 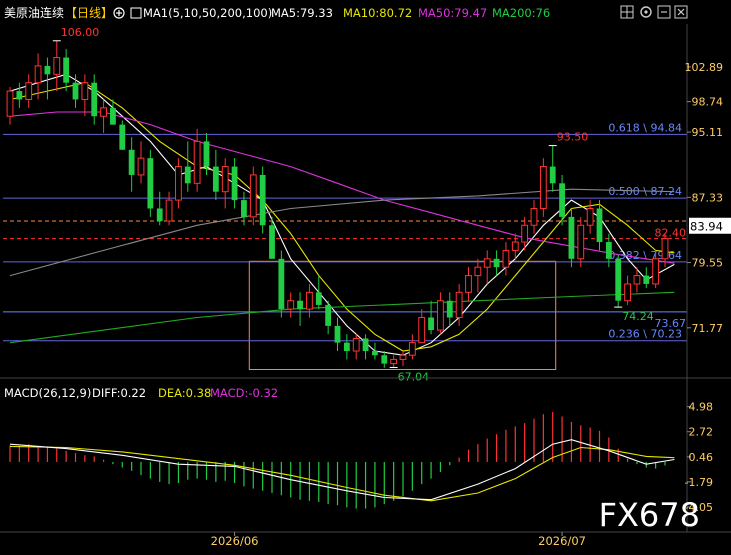 I want to click on extreme-price-label: 106.00, so click(x=80, y=32).